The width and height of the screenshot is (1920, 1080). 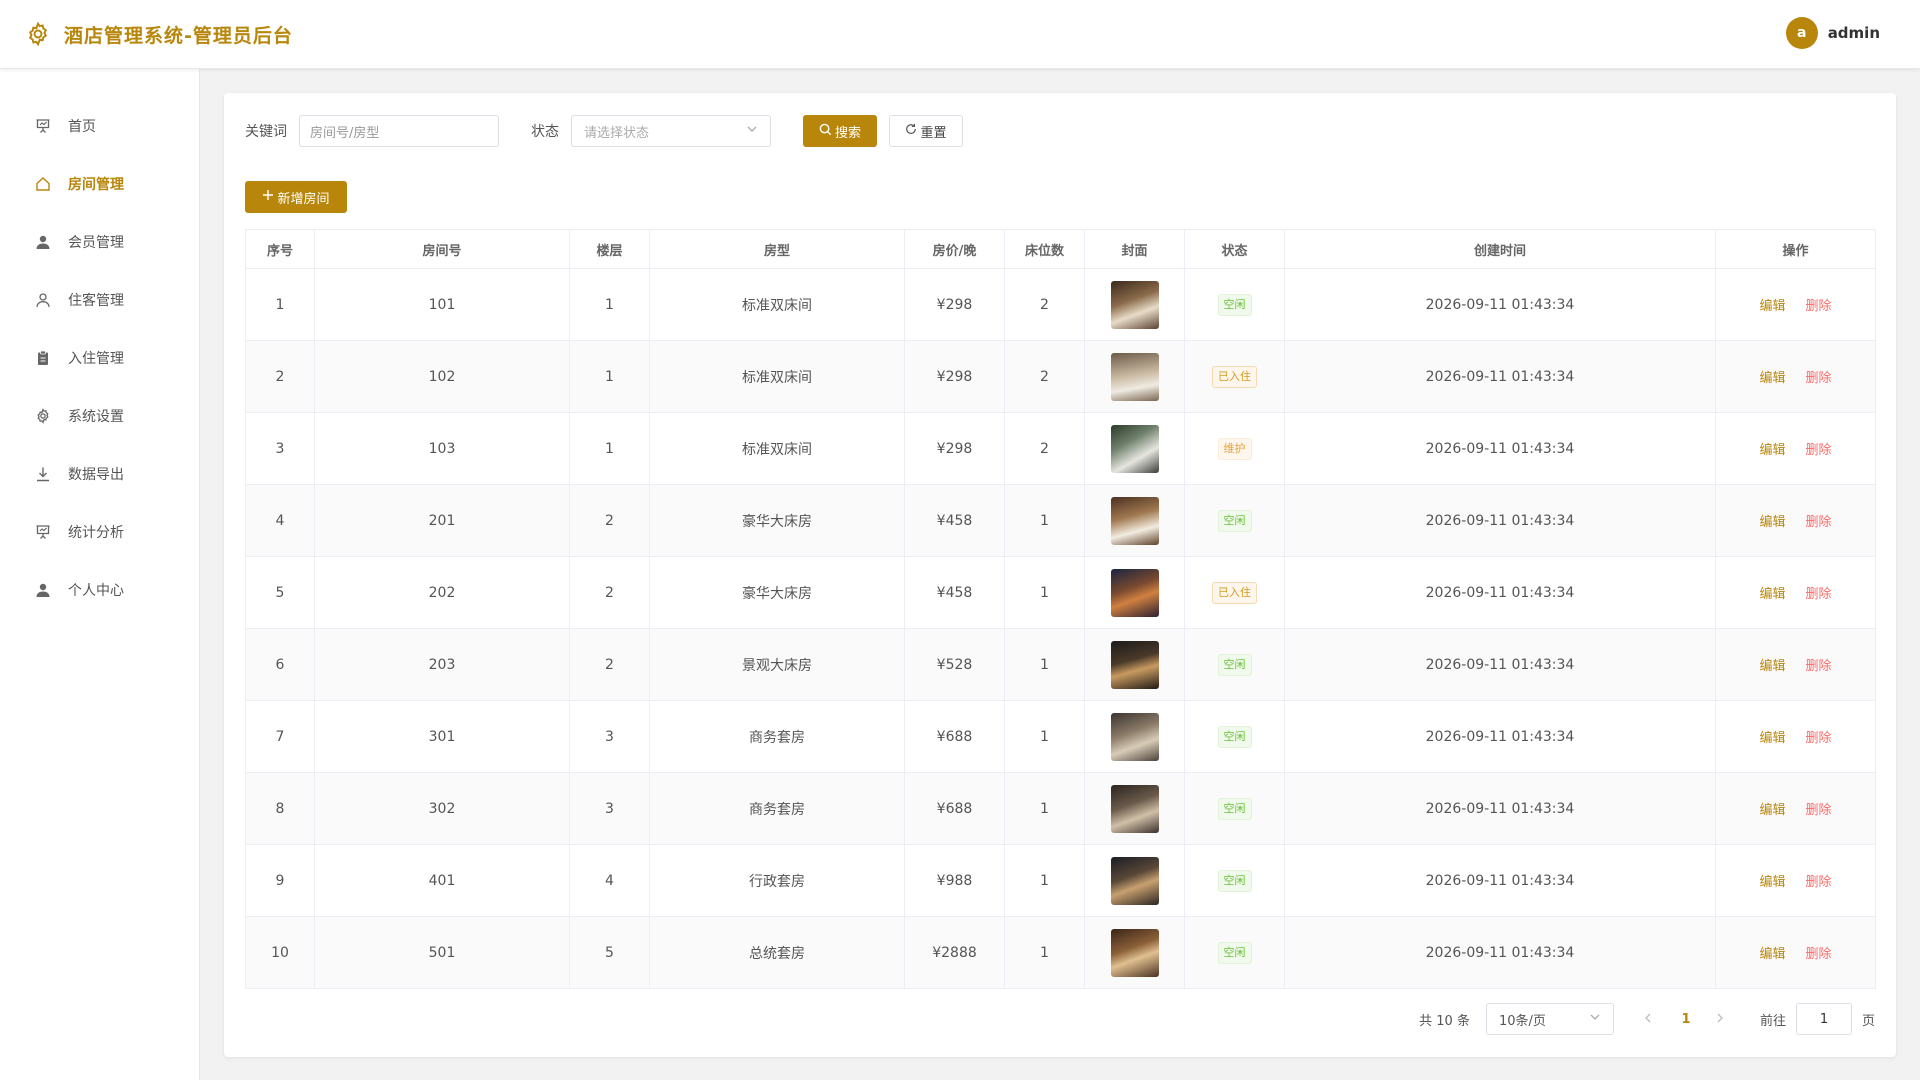 I want to click on cell-no: 3, so click(x=280, y=448).